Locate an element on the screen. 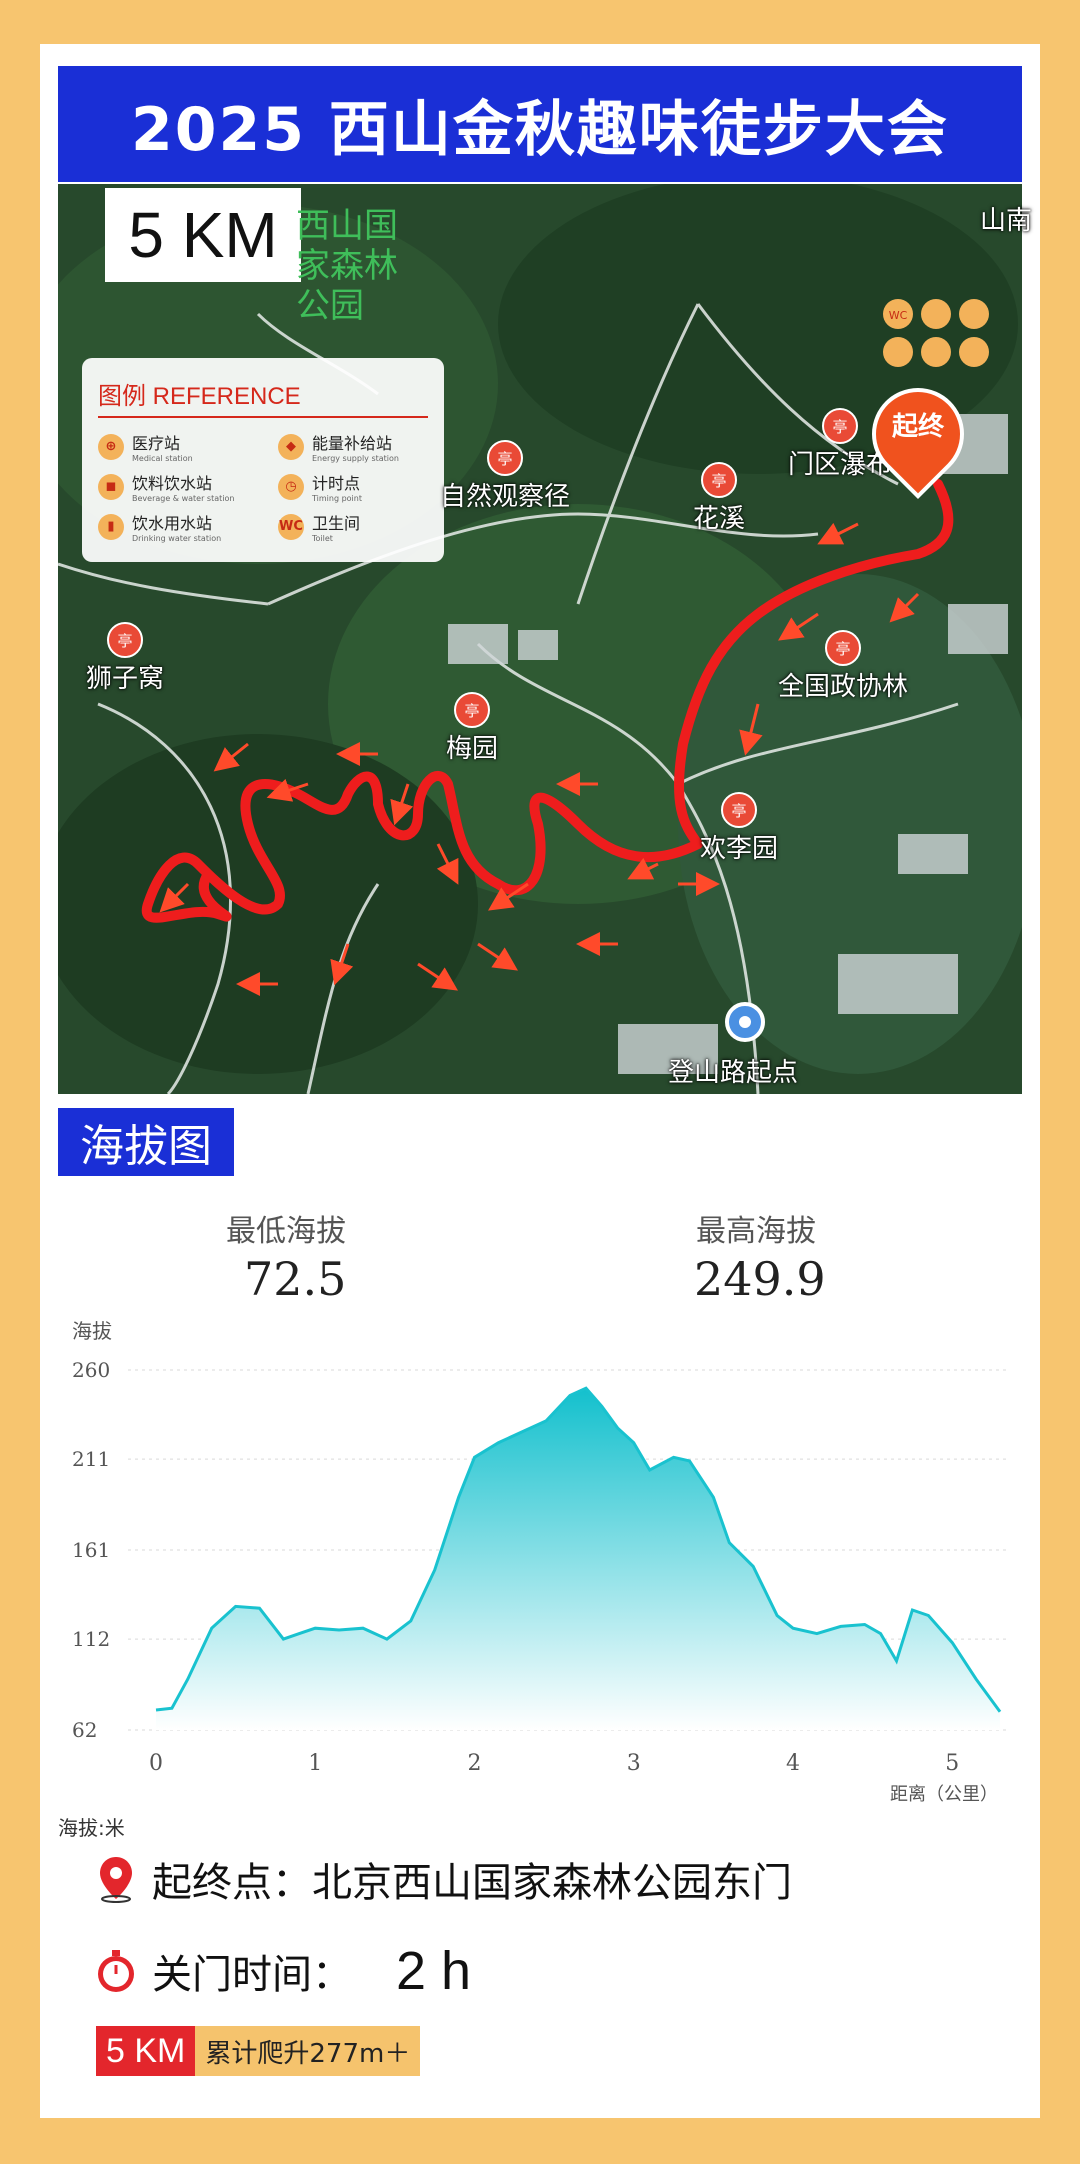  place-label: 欢李园 is located at coordinates (739, 849).